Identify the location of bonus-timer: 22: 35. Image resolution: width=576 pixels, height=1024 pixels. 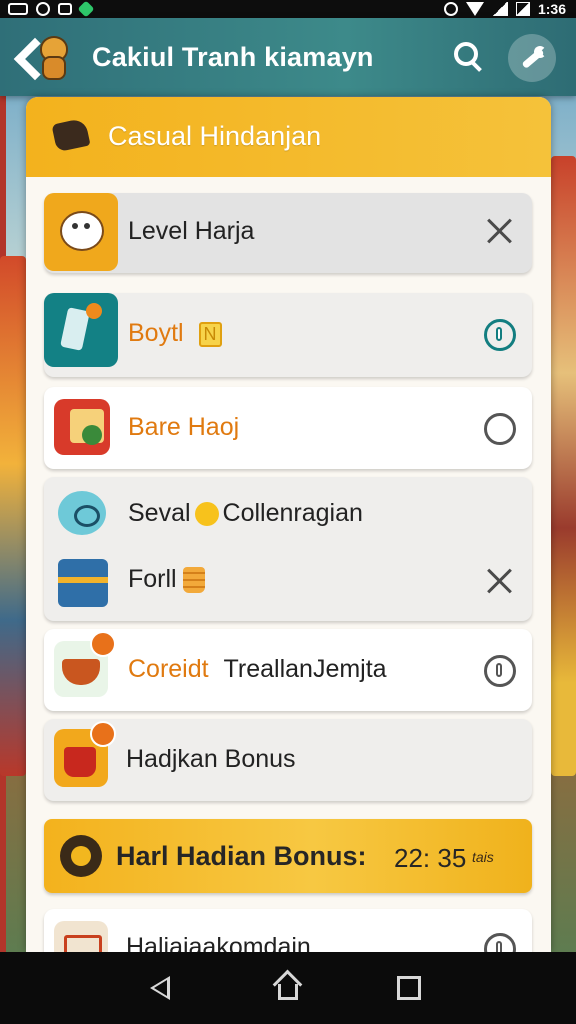
(430, 858).